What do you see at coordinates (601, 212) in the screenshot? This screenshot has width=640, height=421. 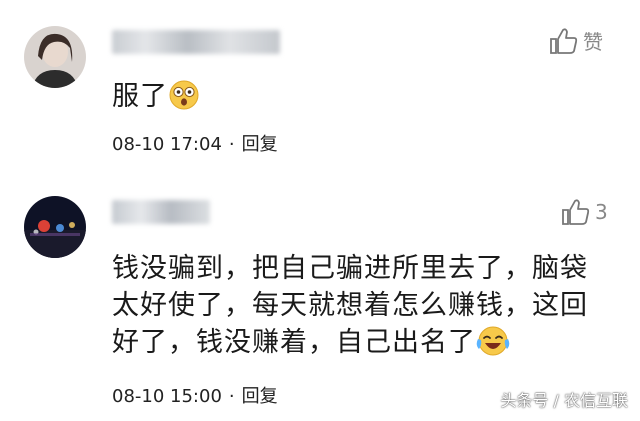 I see `like-count: 3` at bounding box center [601, 212].